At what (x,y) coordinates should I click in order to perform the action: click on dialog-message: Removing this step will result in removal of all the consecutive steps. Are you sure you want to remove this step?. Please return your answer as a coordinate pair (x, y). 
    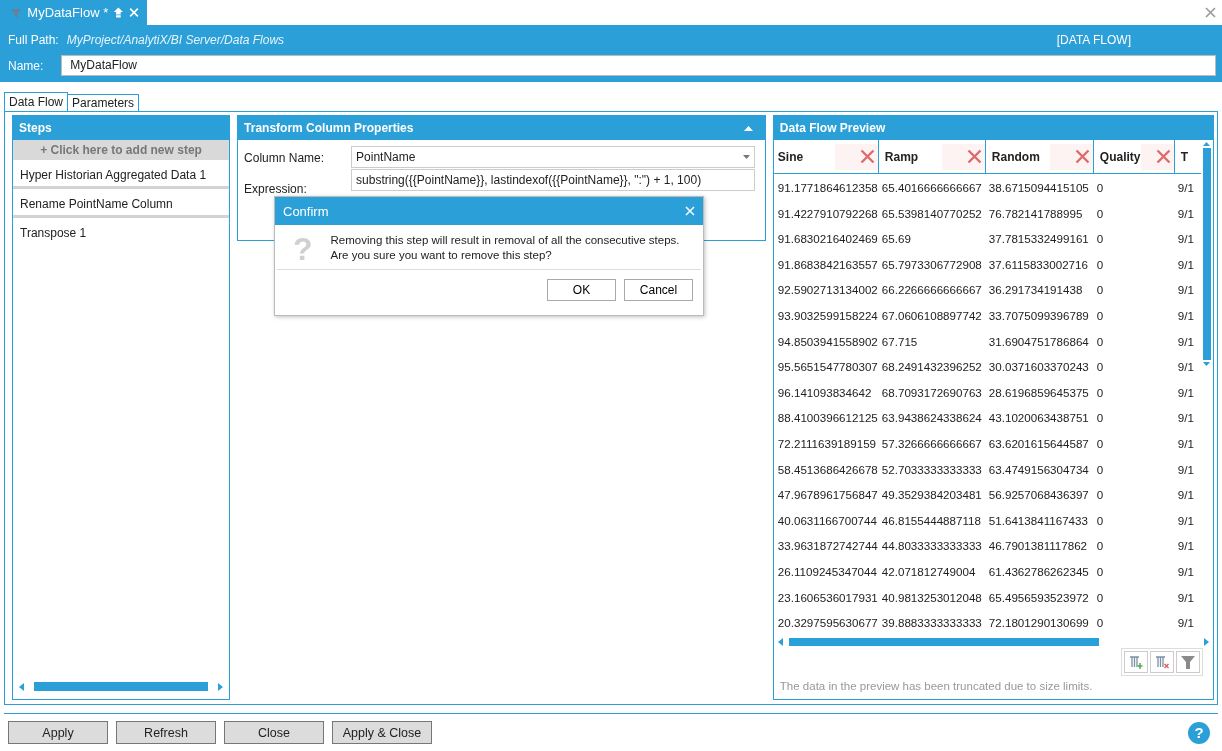
    Looking at the image, I should click on (505, 248).